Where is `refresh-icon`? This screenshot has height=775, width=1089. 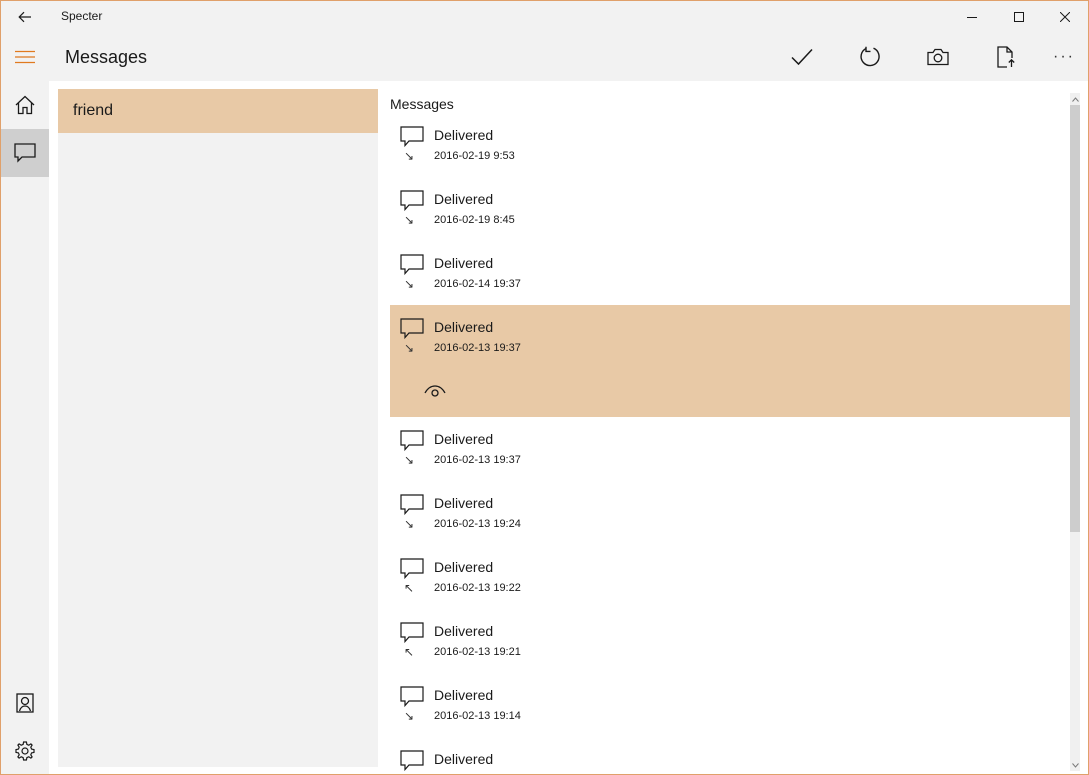
refresh-icon is located at coordinates (870, 56).